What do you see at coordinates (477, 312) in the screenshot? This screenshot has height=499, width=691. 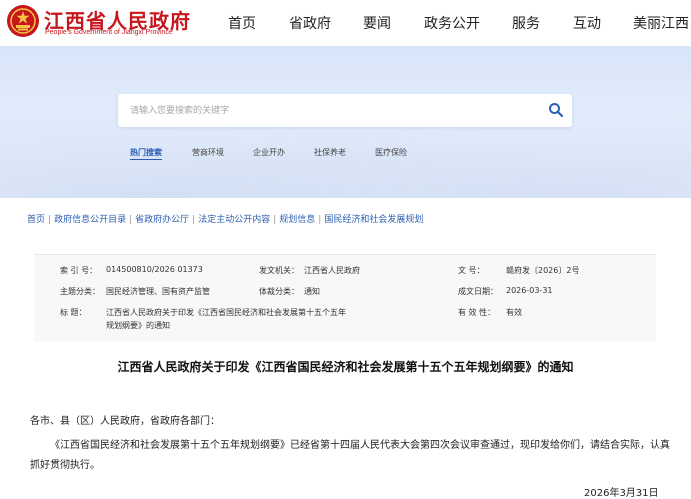 I see `validity-label: 有 效 性：` at bounding box center [477, 312].